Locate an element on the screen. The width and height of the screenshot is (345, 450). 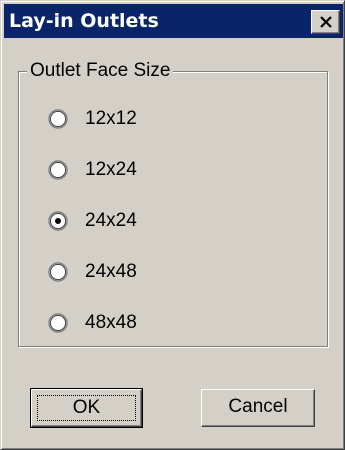
radio-option-24x24: 24x24 is located at coordinates (118, 221).